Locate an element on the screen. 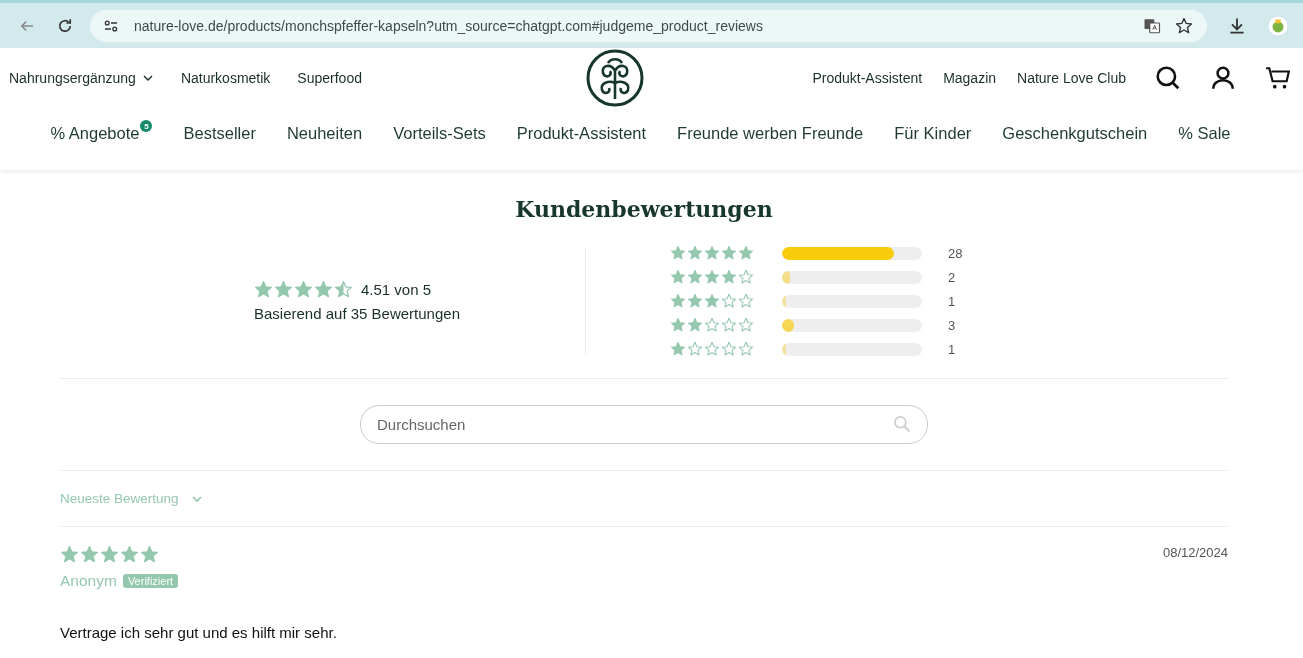 The height and width of the screenshot is (658, 1303). reload-icon is located at coordinates (65, 25).